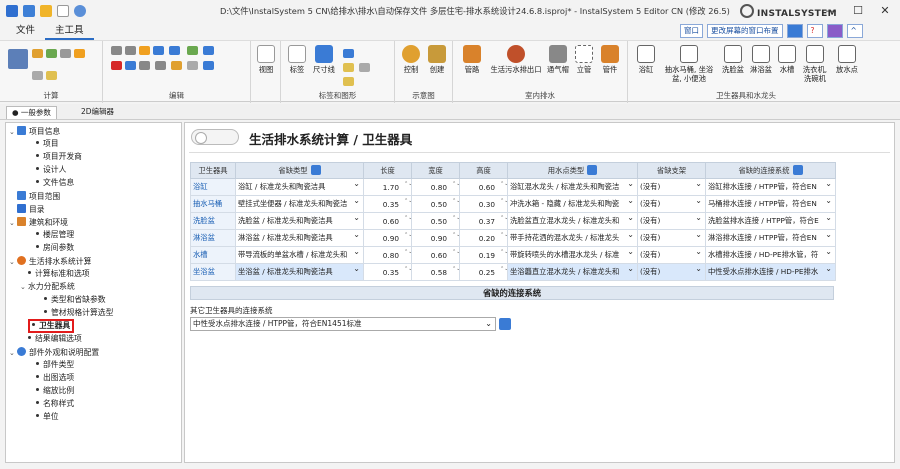 The image size is (900, 469). What do you see at coordinates (348, 53) in the screenshot?
I see `abc-text-icon` at bounding box center [348, 53].